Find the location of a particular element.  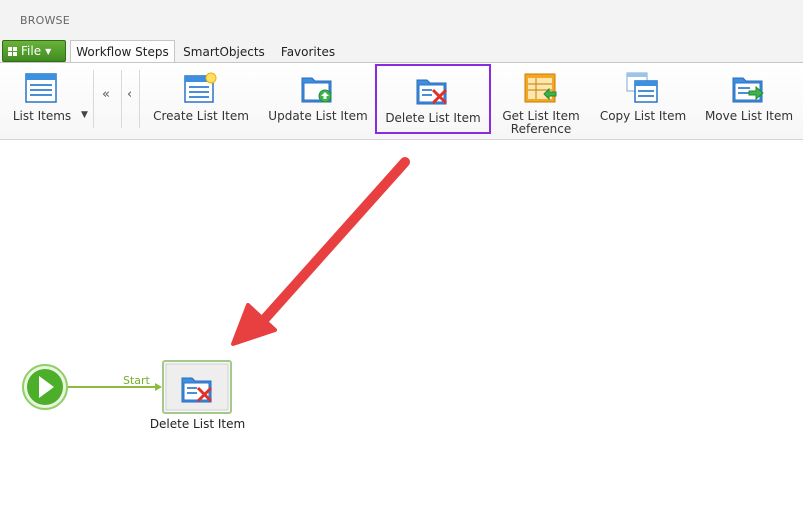

tab-smartobjects: SmartObjects is located at coordinates (224, 51).